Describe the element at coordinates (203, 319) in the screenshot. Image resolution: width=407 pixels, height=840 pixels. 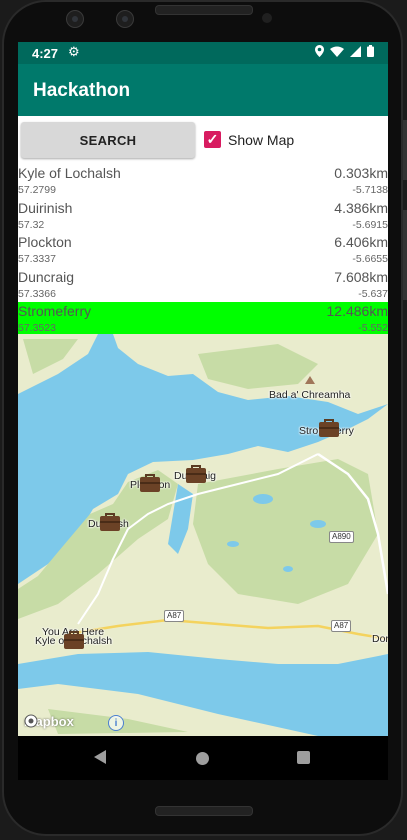
I see `list-item-selected: Stromeferry 12.486km 57.3523 -5.552` at that location.